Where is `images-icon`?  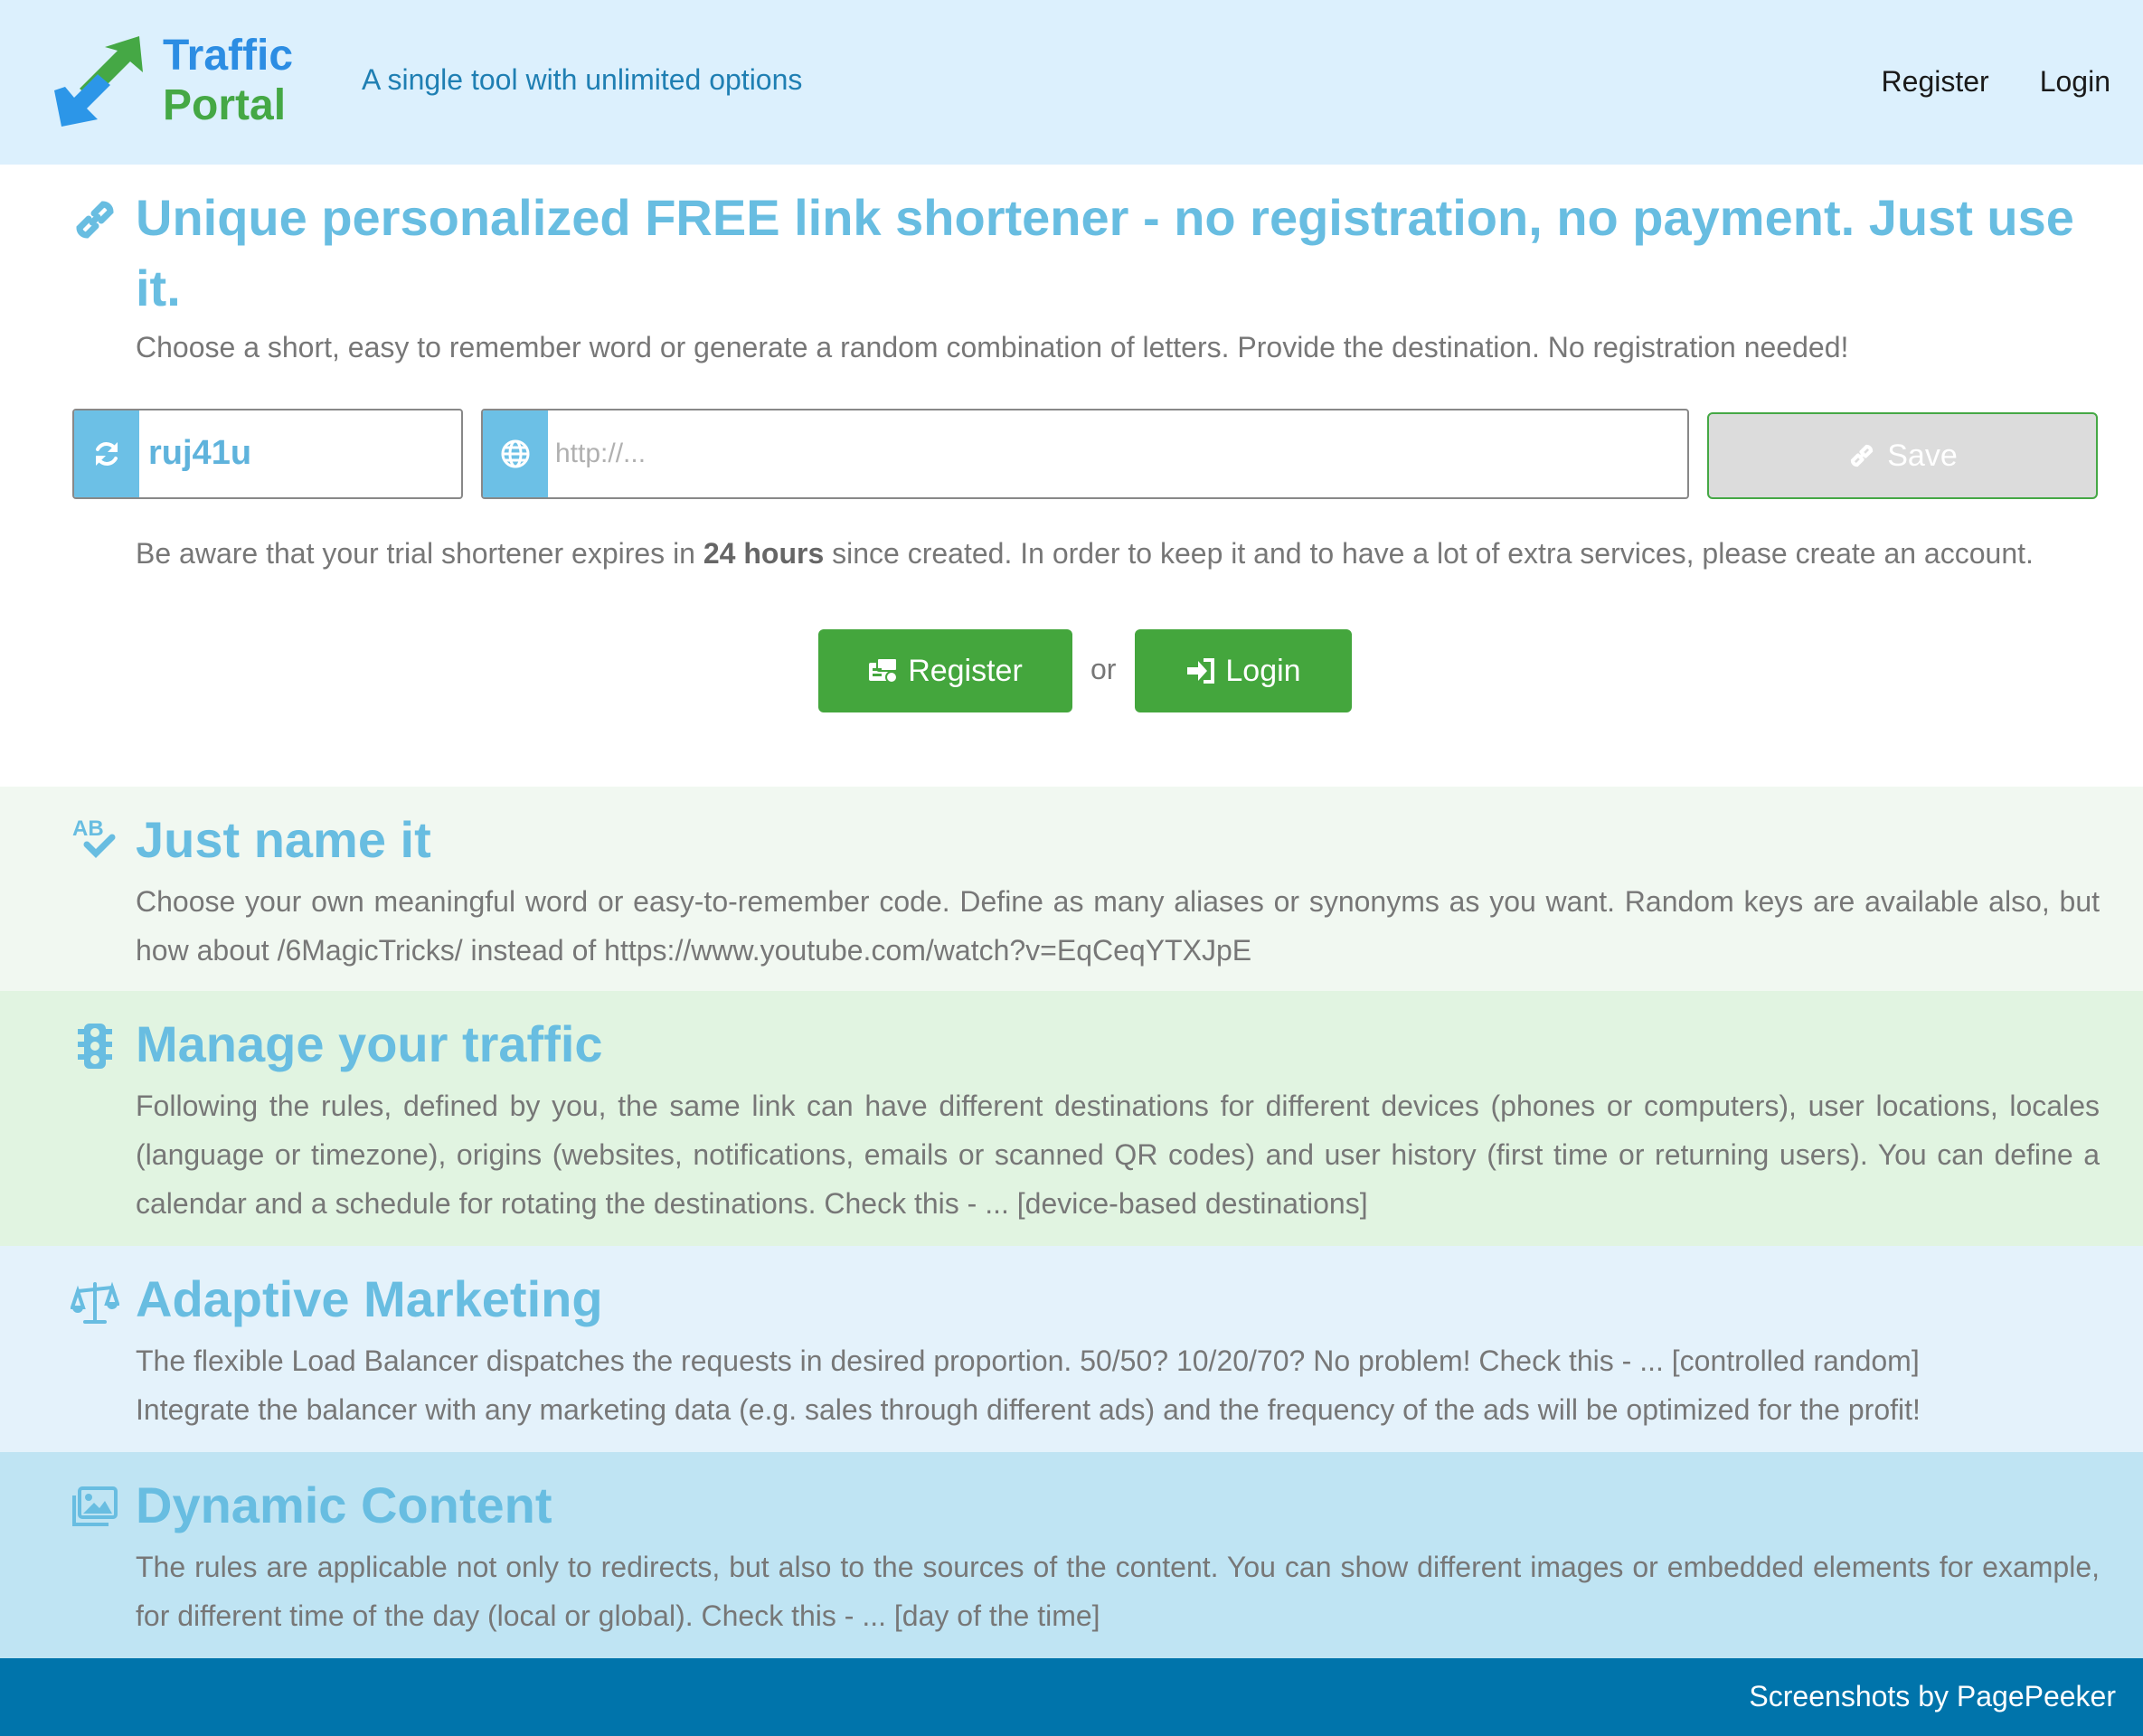 images-icon is located at coordinates (95, 1506).